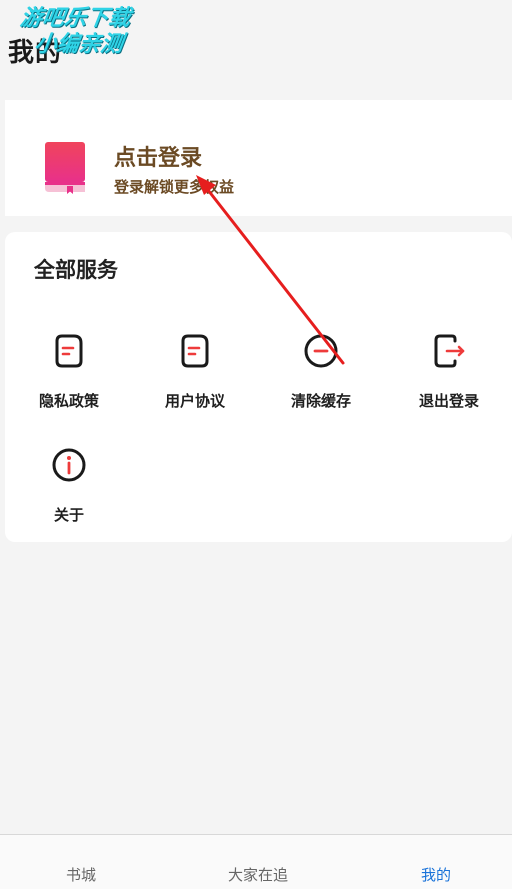 This screenshot has width=512, height=889. What do you see at coordinates (448, 401) in the screenshot?
I see `service-label: 退出登录` at bounding box center [448, 401].